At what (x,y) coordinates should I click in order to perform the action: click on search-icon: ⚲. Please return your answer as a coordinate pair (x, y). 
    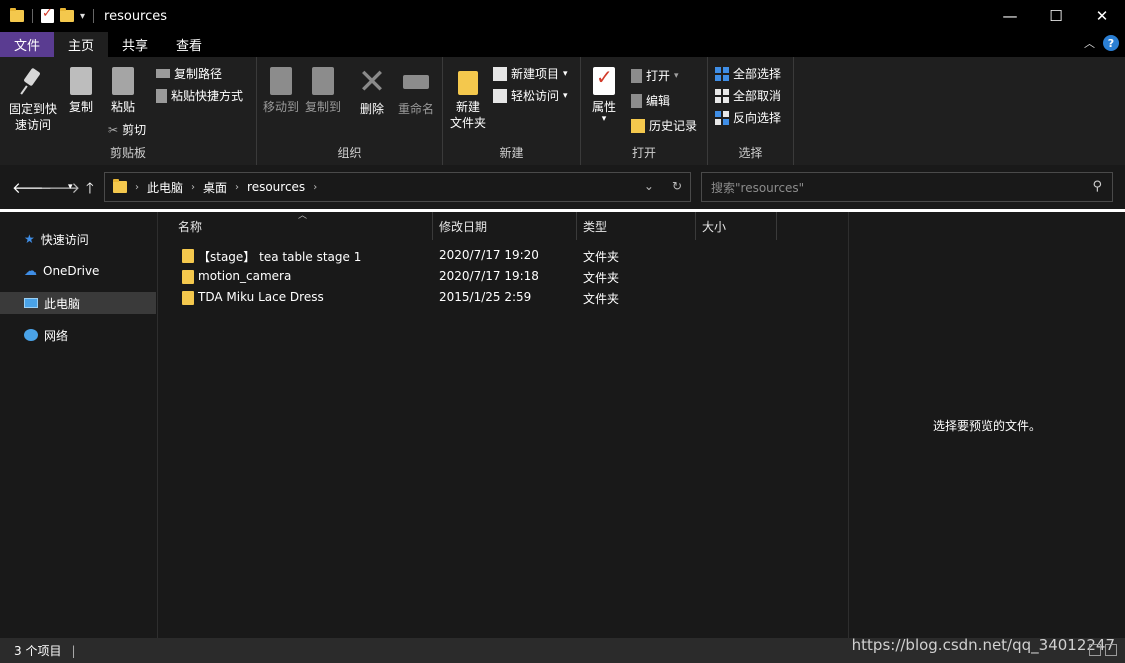
    Looking at the image, I should click on (1097, 186).